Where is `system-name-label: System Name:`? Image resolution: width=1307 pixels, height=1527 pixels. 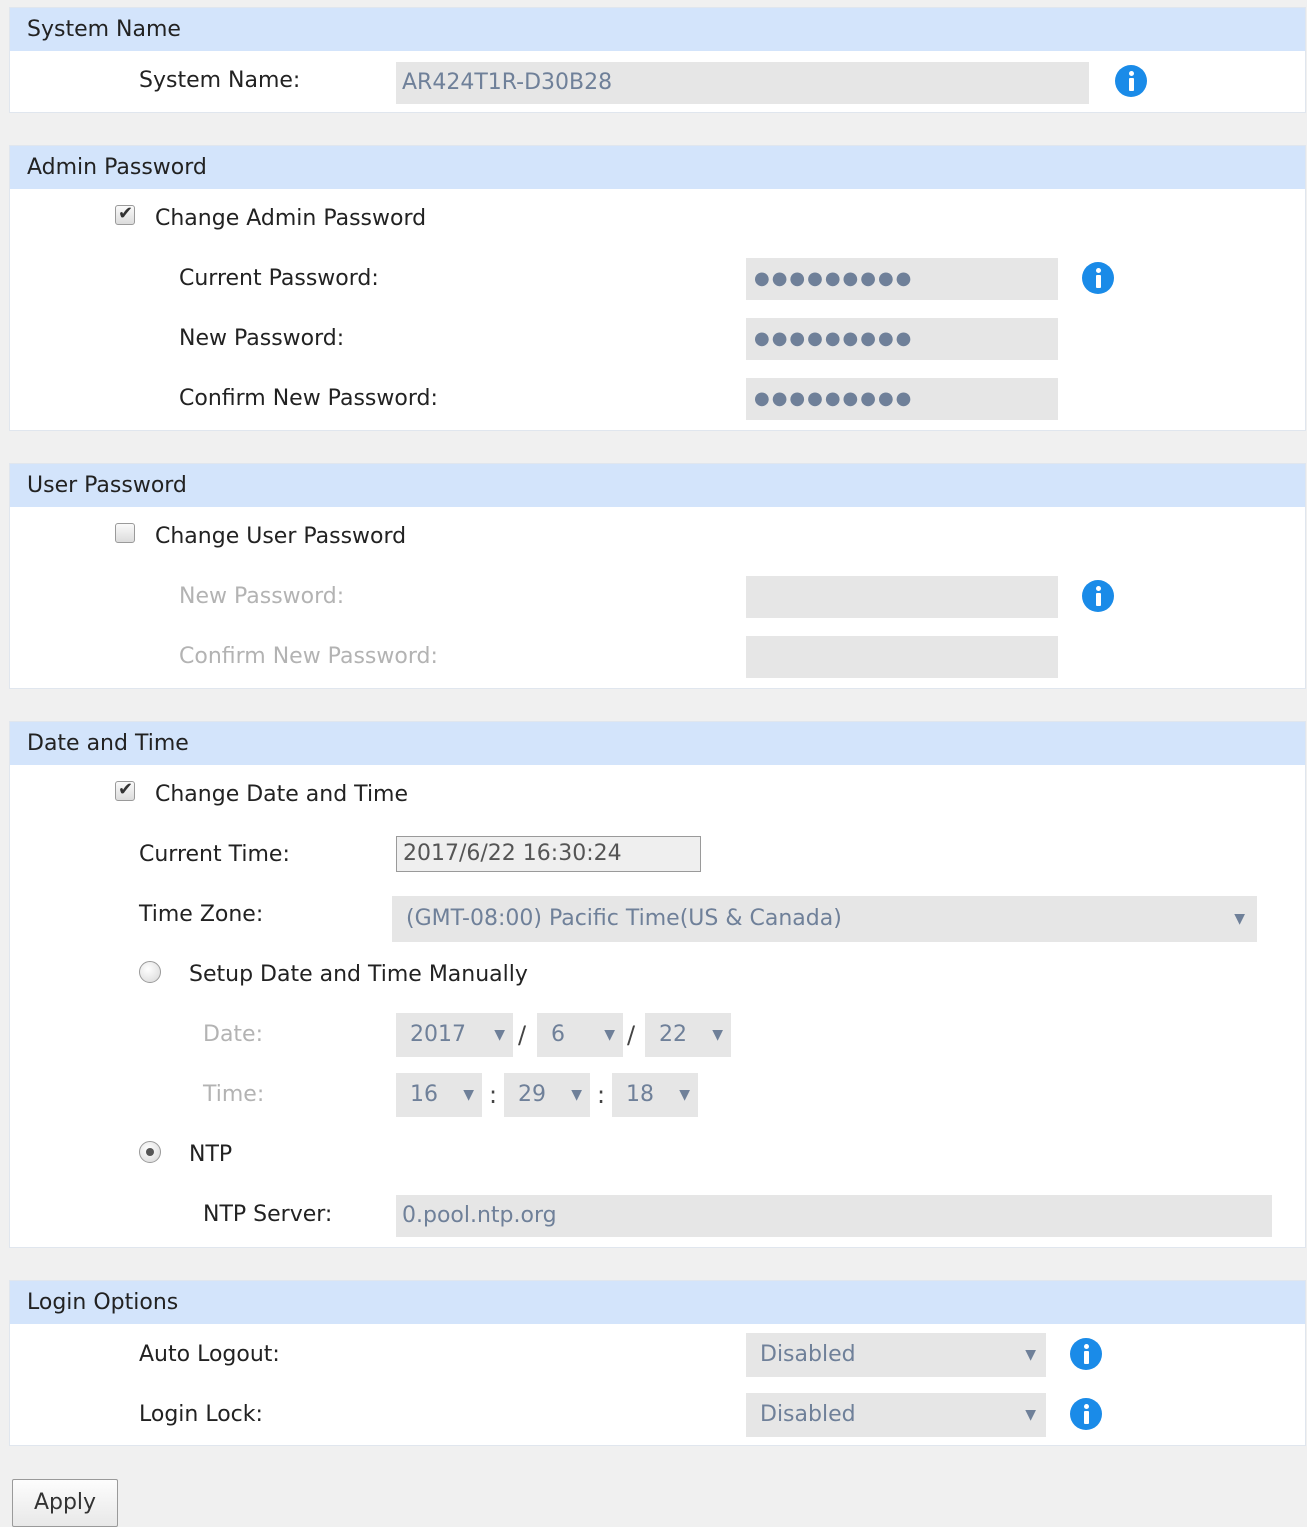
system-name-label: System Name: is located at coordinates (220, 80).